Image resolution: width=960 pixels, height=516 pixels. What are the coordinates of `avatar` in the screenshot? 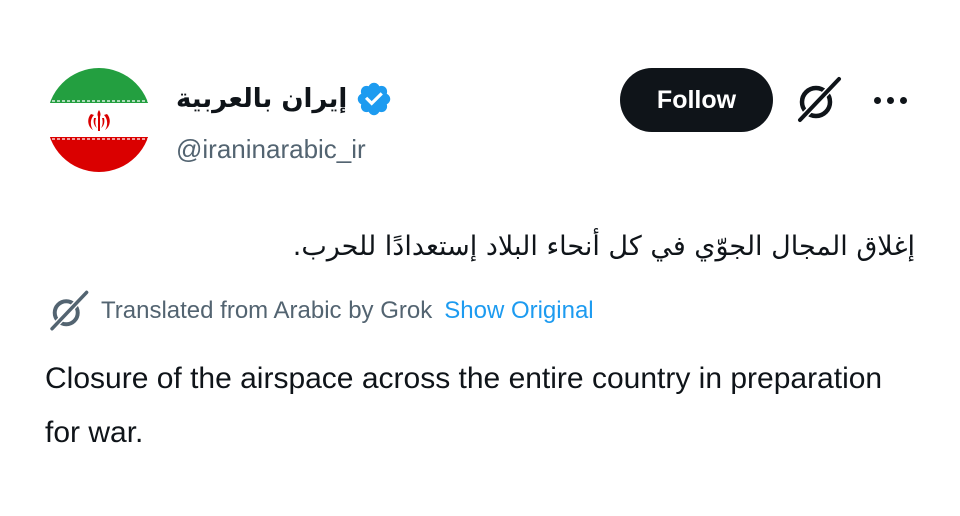 It's located at (99, 120).